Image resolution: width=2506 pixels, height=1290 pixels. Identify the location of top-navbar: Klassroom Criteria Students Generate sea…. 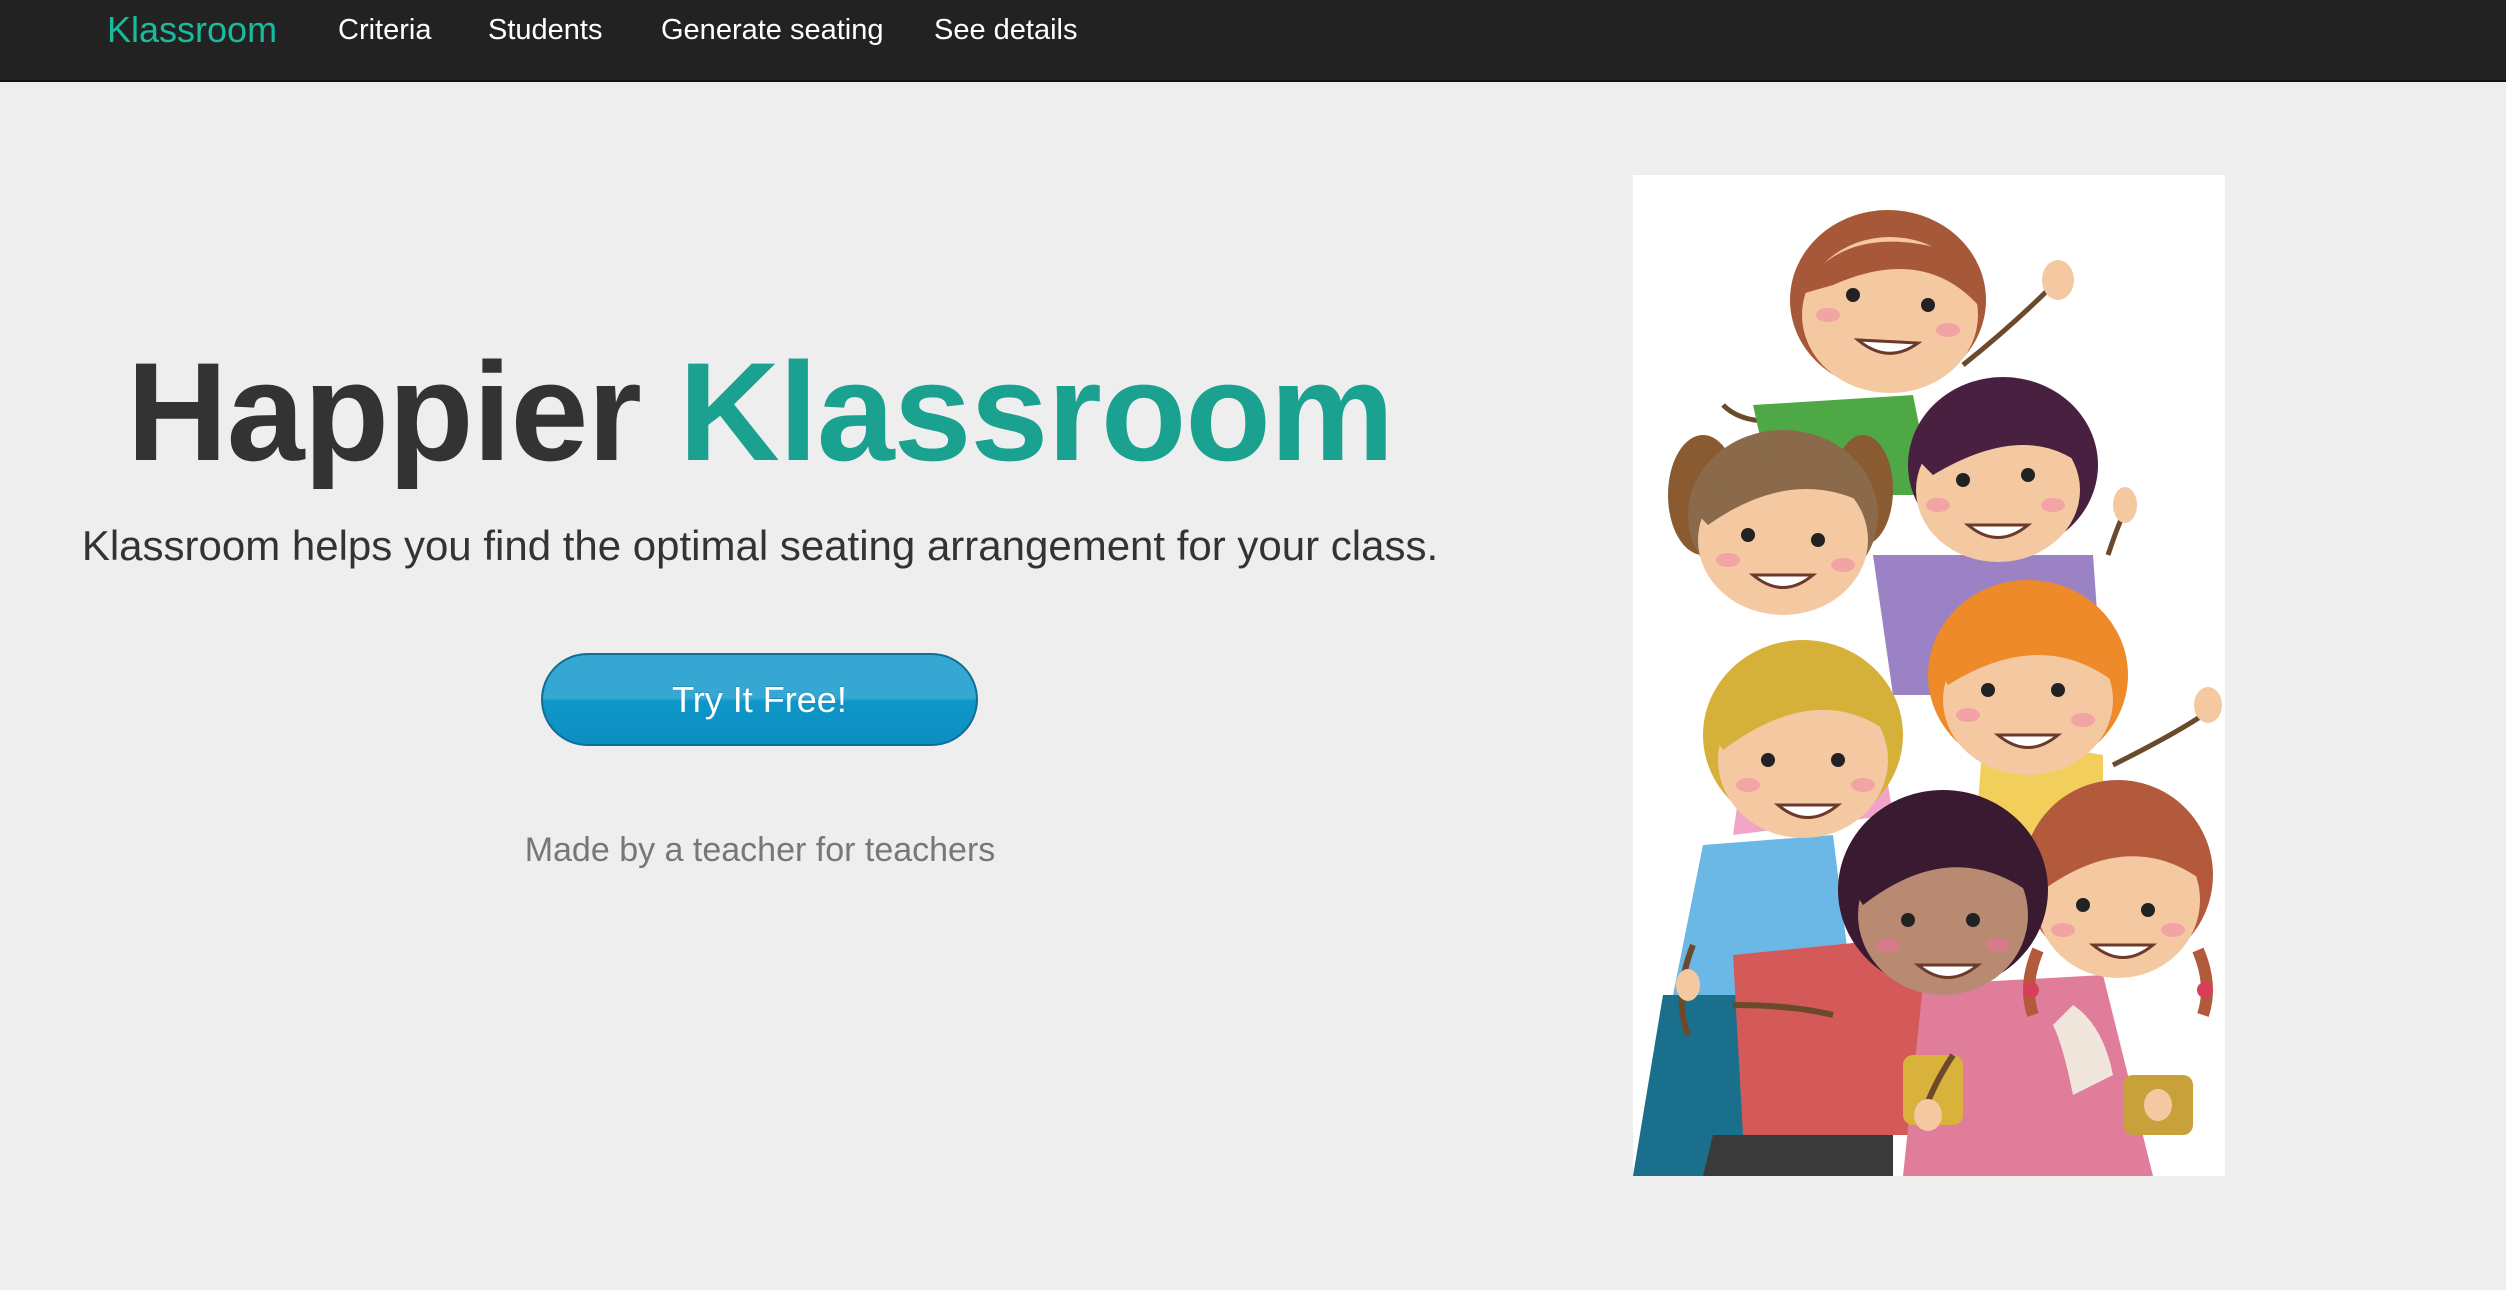
(1253, 41).